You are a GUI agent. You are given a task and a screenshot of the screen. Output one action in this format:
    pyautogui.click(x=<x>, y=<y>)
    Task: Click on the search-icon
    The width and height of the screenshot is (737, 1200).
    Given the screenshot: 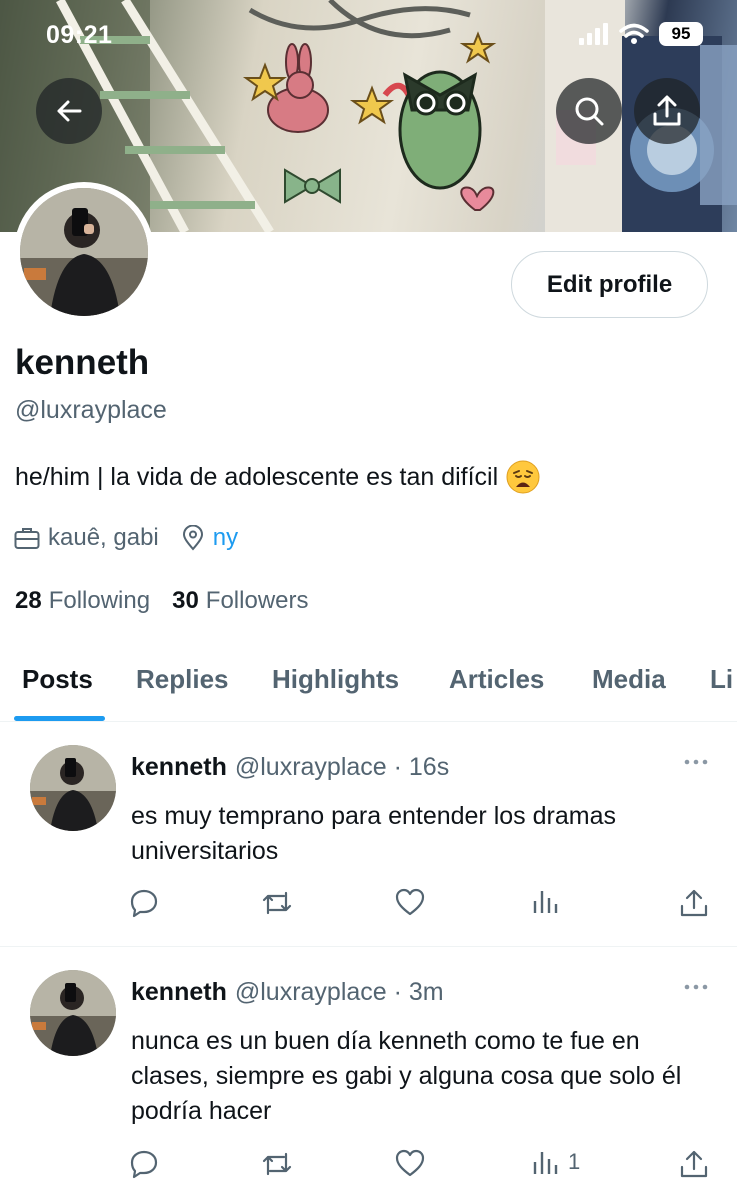 What is the action you would take?
    pyautogui.click(x=589, y=111)
    